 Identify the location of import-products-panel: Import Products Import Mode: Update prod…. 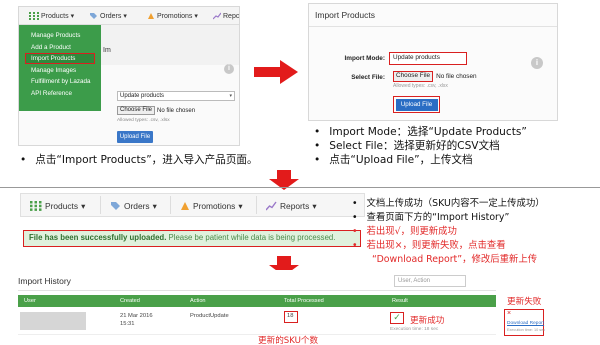
(433, 62).